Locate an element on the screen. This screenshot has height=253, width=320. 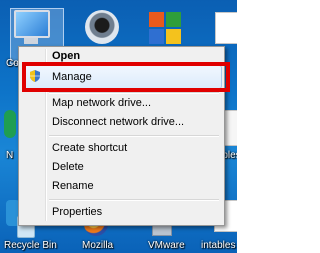
app-grid-icon is located at coordinates (167, 30).